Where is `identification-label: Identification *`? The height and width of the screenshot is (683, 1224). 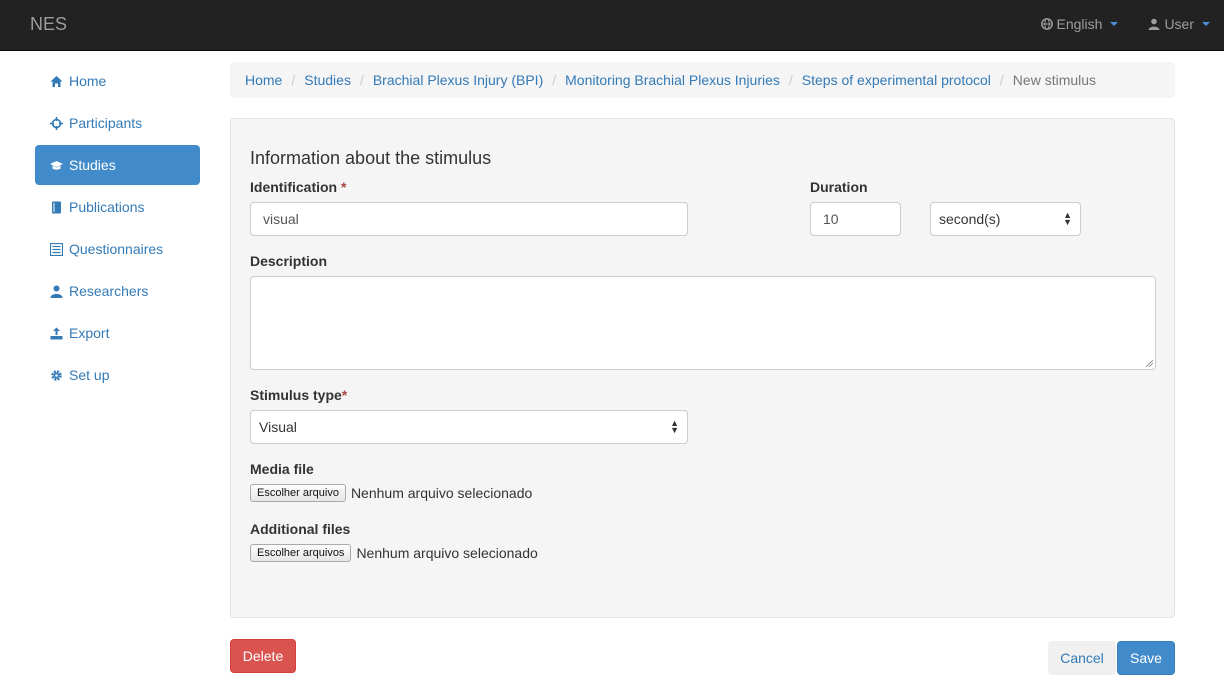
identification-label: Identification * is located at coordinates (298, 187).